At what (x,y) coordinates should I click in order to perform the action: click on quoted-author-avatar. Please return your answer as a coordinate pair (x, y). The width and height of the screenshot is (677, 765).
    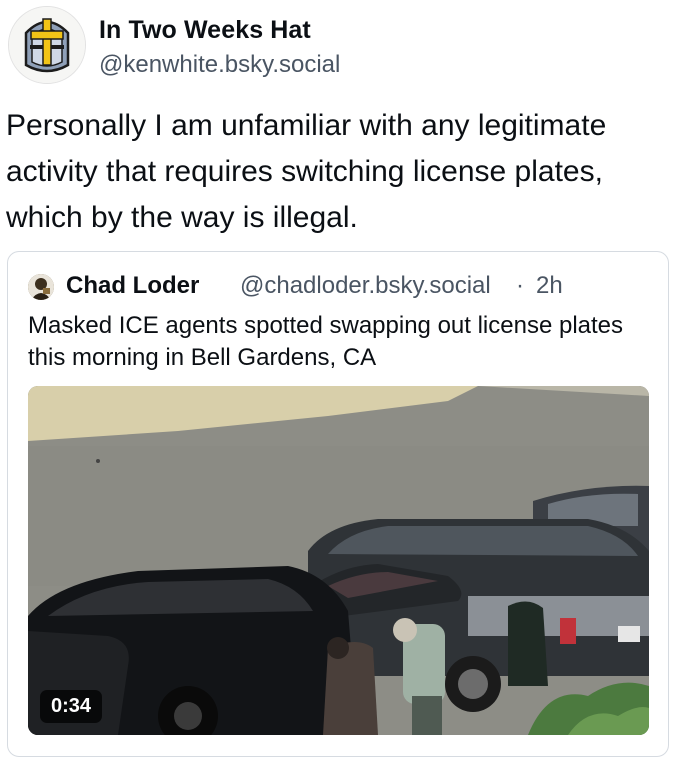
    Looking at the image, I should click on (41, 287).